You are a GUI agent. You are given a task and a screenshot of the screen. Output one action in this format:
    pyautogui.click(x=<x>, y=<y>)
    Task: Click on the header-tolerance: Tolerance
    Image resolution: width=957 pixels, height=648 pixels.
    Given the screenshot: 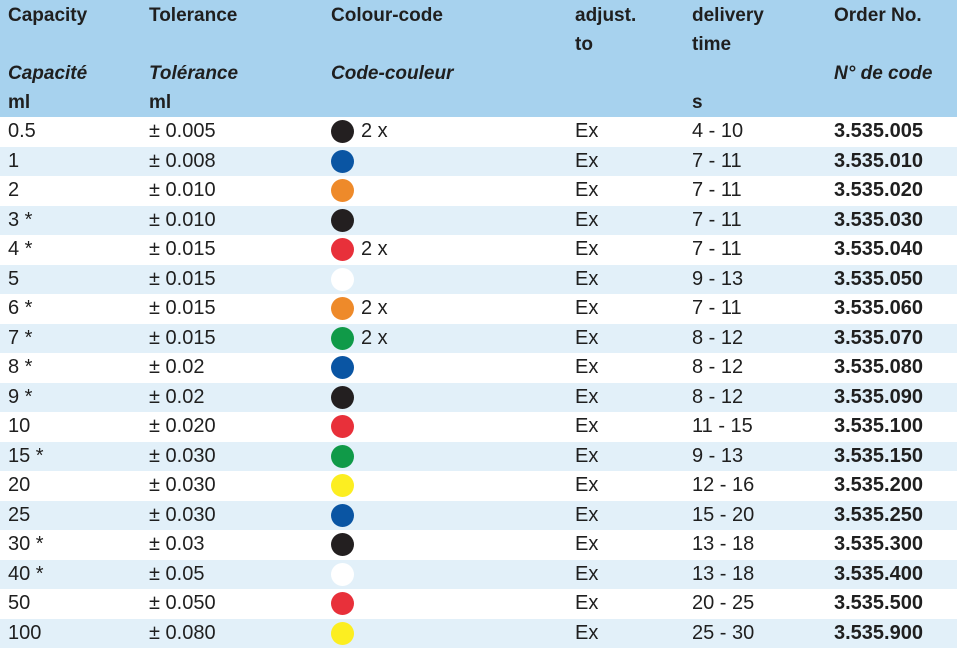 What is the action you would take?
    pyautogui.click(x=193, y=15)
    